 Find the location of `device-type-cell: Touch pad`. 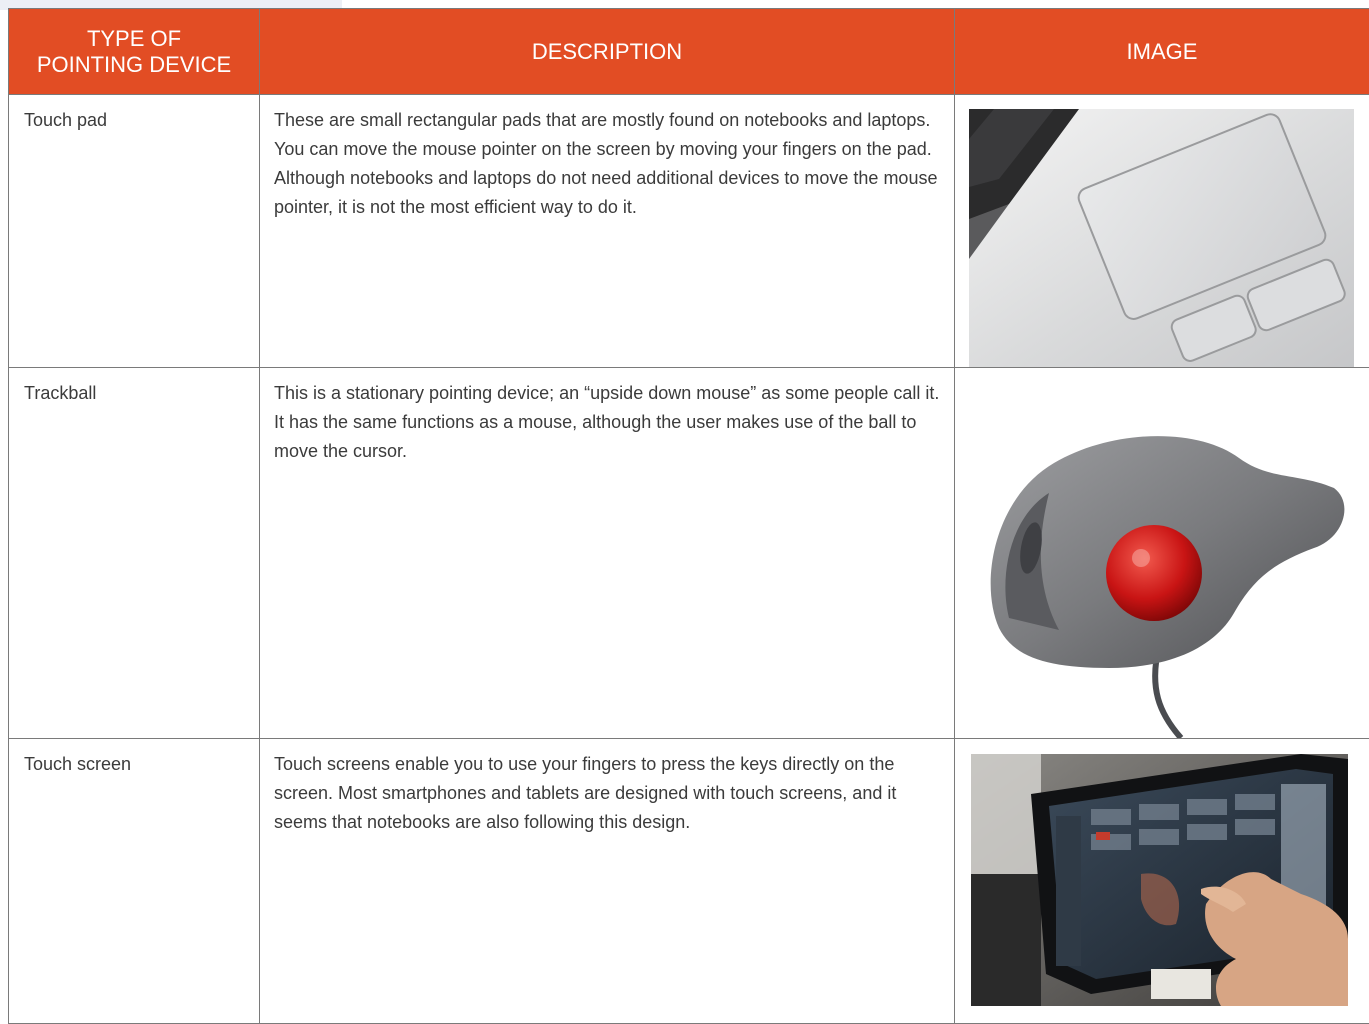

device-type-cell: Touch pad is located at coordinates (134, 231).